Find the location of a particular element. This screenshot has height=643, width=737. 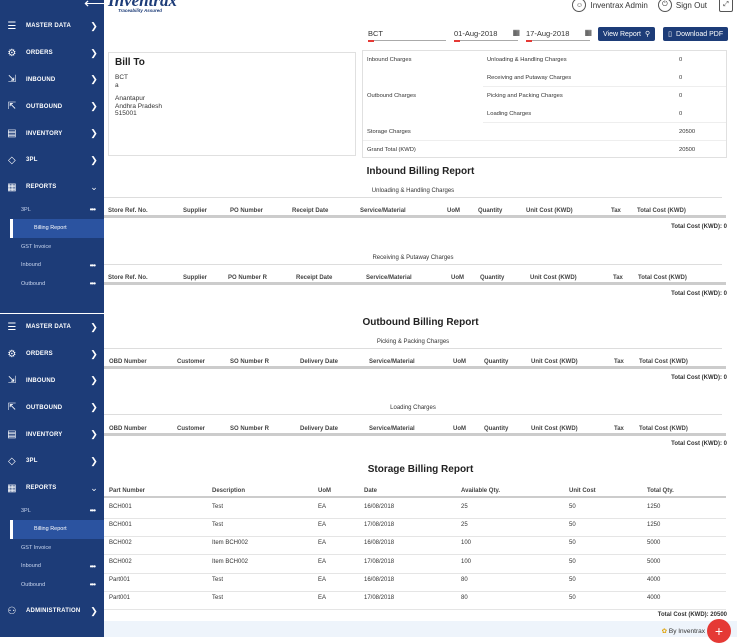

sidebar-item-label: REPORTS is located at coordinates (41, 488).